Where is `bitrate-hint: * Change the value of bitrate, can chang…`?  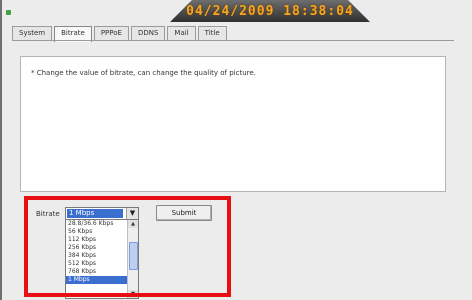
bitrate-hint: * Change the value of bitrate, can chang… is located at coordinates (143, 73).